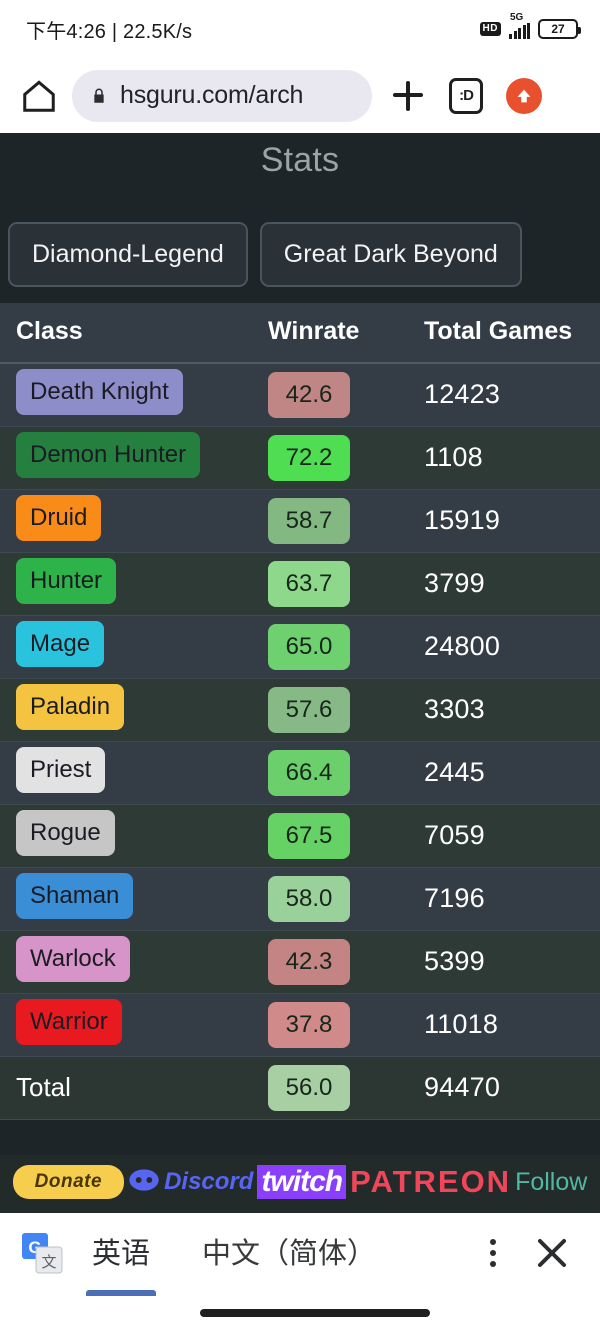  Describe the element at coordinates (126, 710) in the screenshot. I see `cell-class: Paladin` at that location.